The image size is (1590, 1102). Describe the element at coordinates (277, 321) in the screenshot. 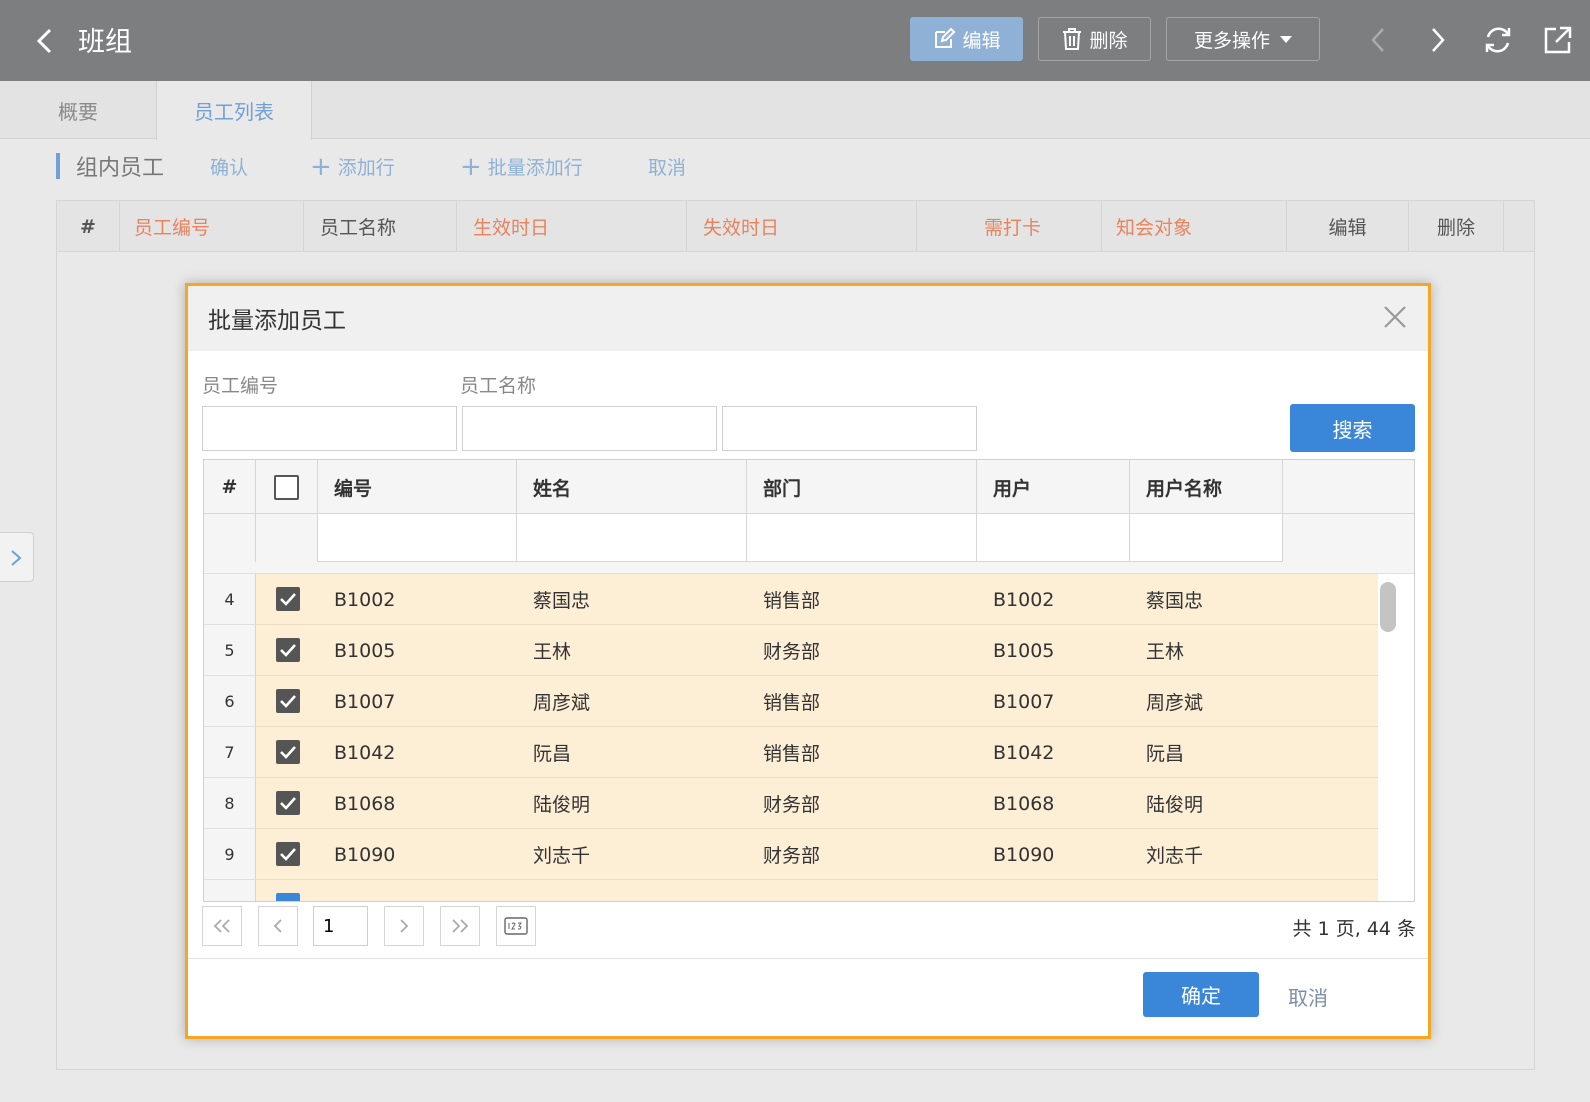

I see `dialog-title: 批量添加员工` at that location.